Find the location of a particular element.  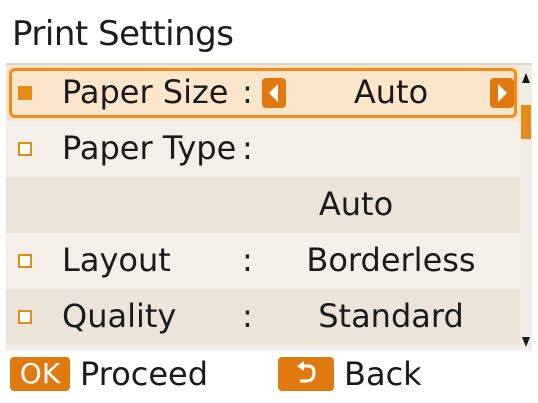

setting-row-paper-type-value: Auto is located at coordinates (263, 205).